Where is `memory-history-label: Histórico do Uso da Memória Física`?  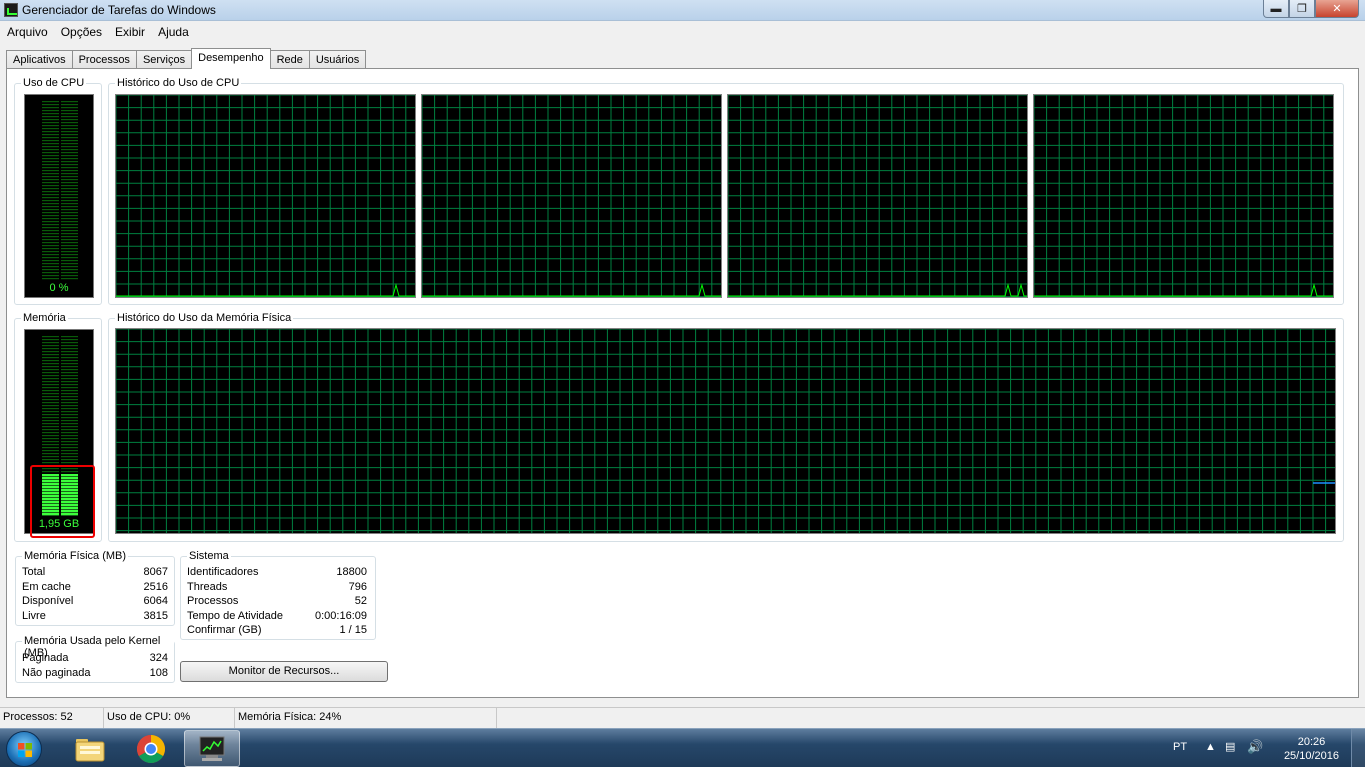 memory-history-label: Histórico do Uso da Memória Física is located at coordinates (204, 318).